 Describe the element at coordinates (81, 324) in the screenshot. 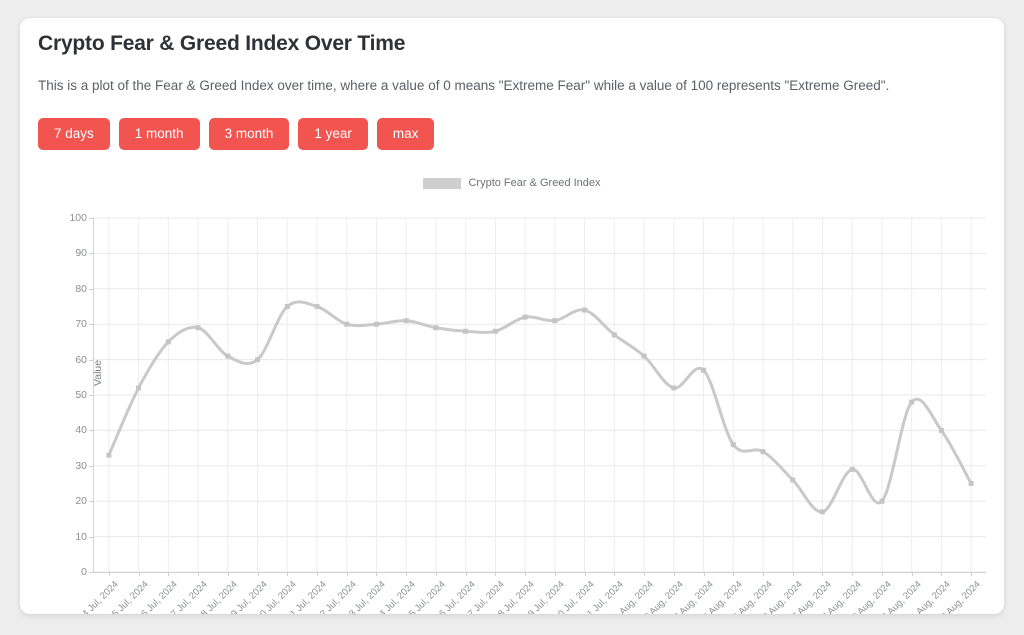

I see `y-axis-tick-label: 70` at that location.